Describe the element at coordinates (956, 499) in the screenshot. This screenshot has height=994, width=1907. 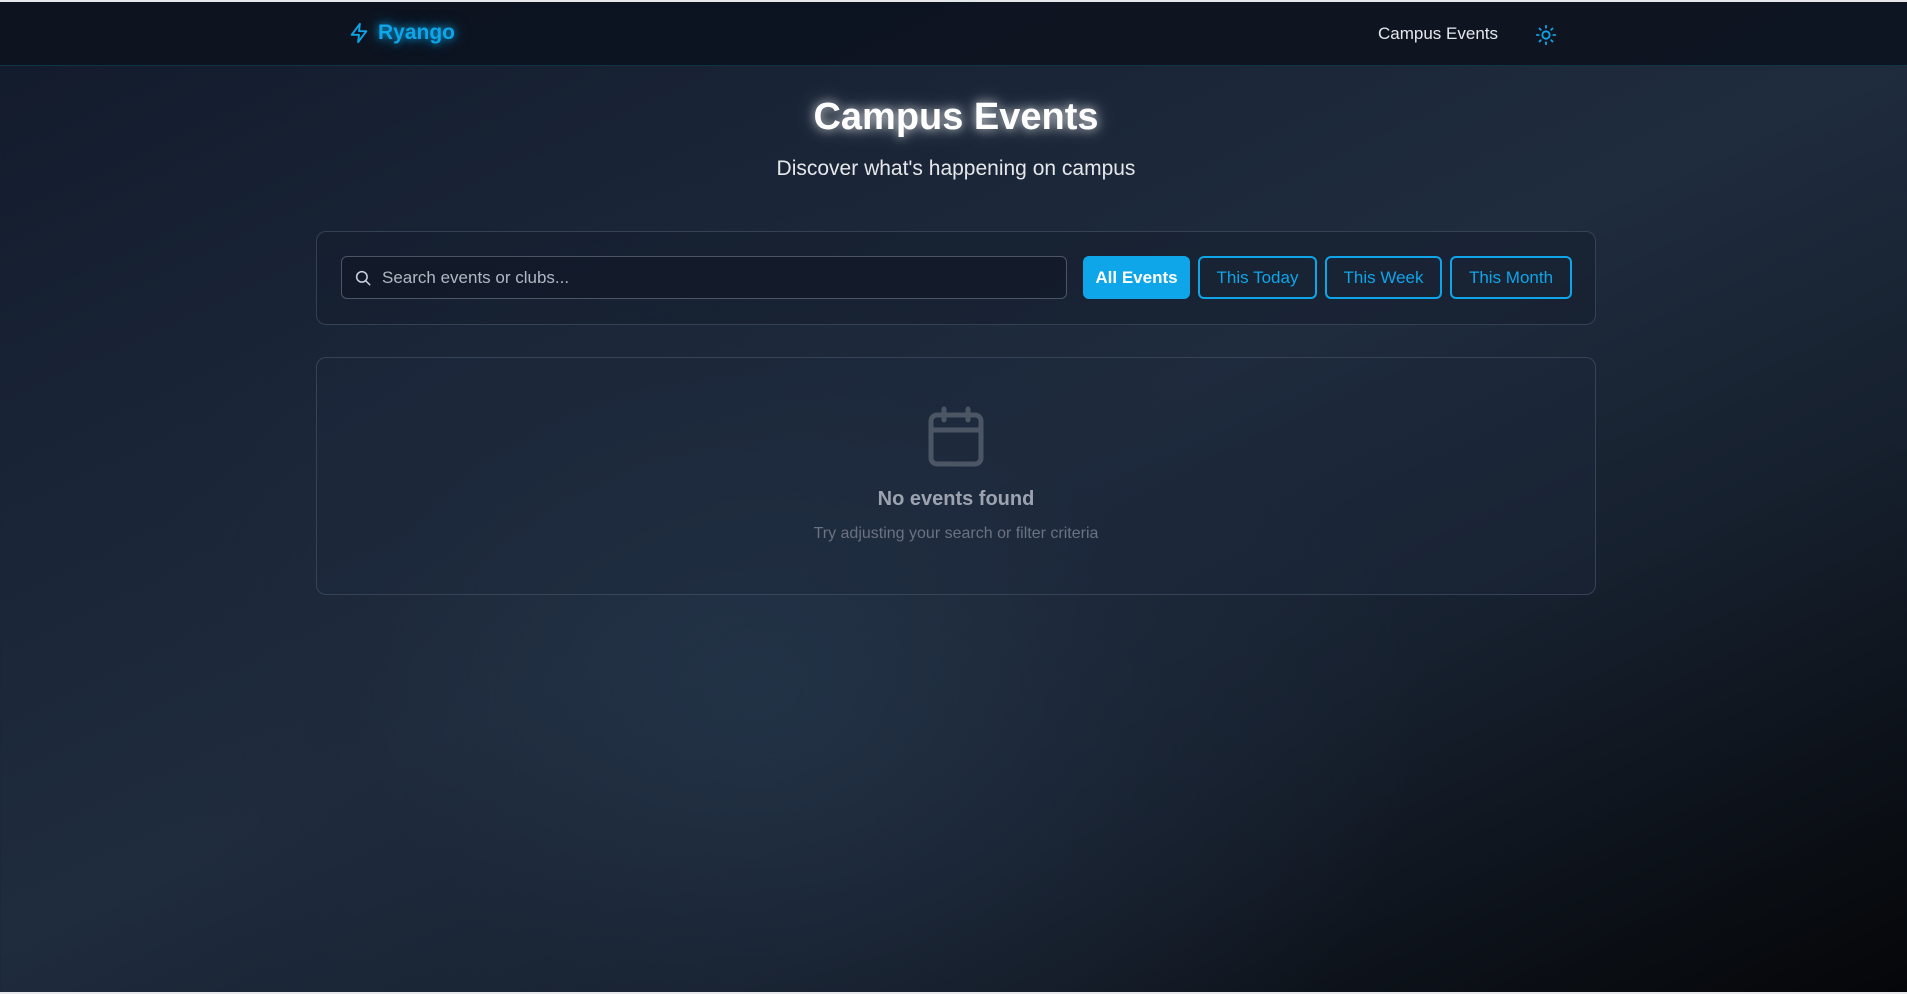
I see `empty-state-title: No events found` at that location.